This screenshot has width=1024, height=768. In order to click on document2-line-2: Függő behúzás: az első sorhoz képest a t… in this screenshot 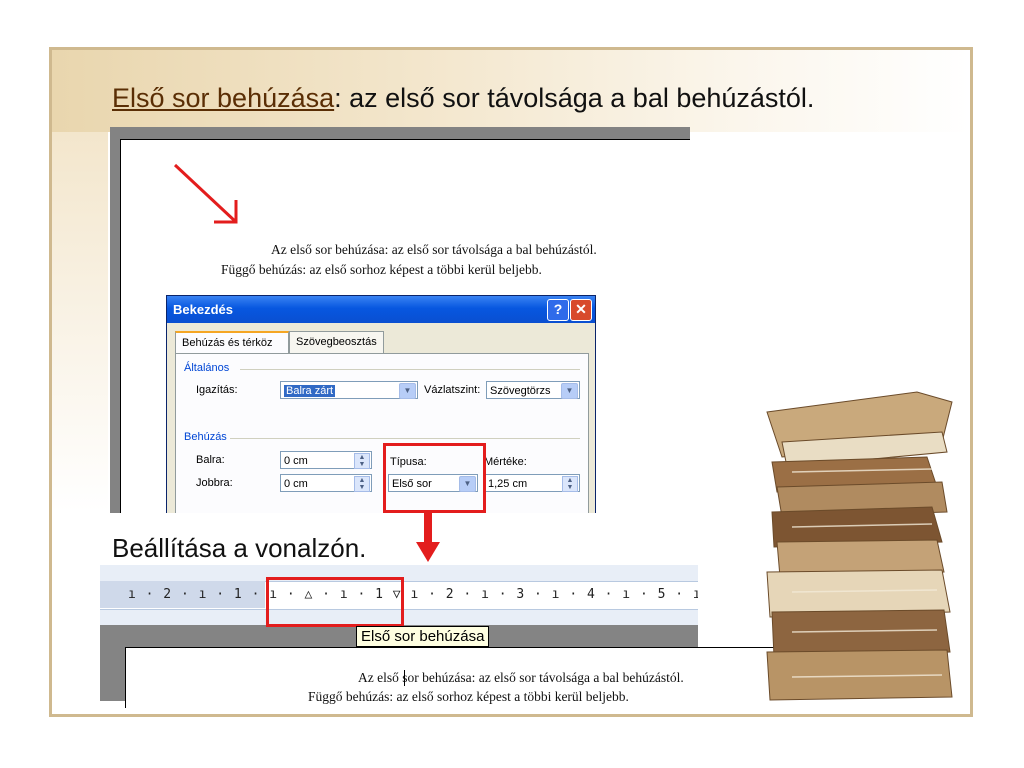, I will do `click(468, 696)`.